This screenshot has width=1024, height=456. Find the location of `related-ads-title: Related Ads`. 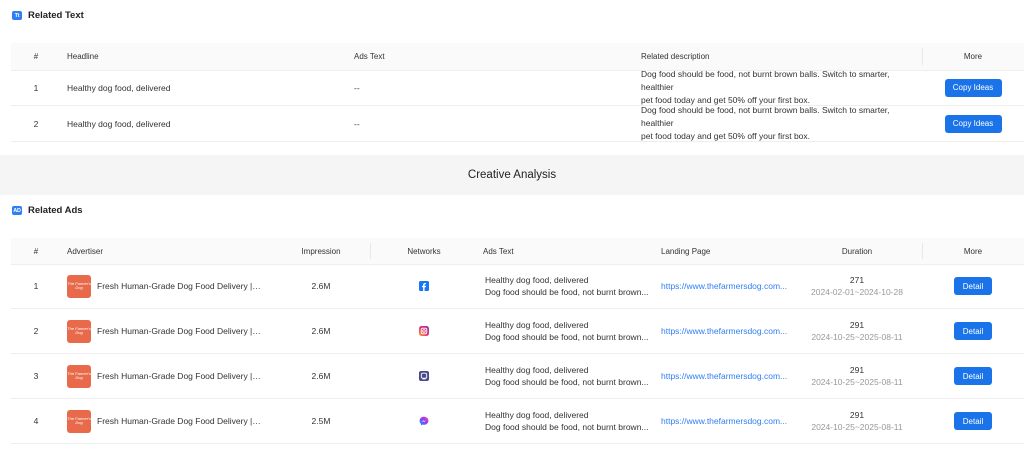

related-ads-title: Related Ads is located at coordinates (55, 210).